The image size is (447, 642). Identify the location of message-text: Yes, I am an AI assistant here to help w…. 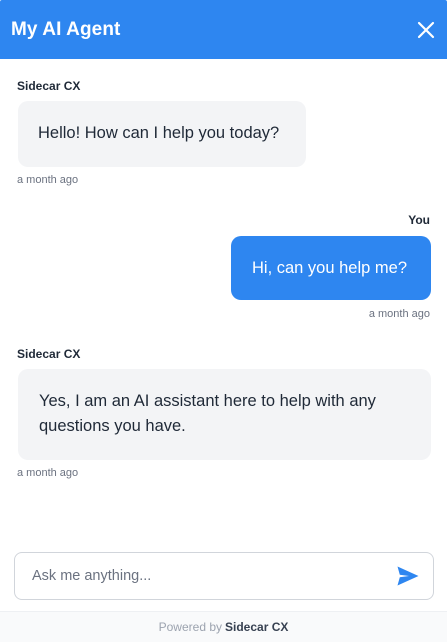
(207, 413).